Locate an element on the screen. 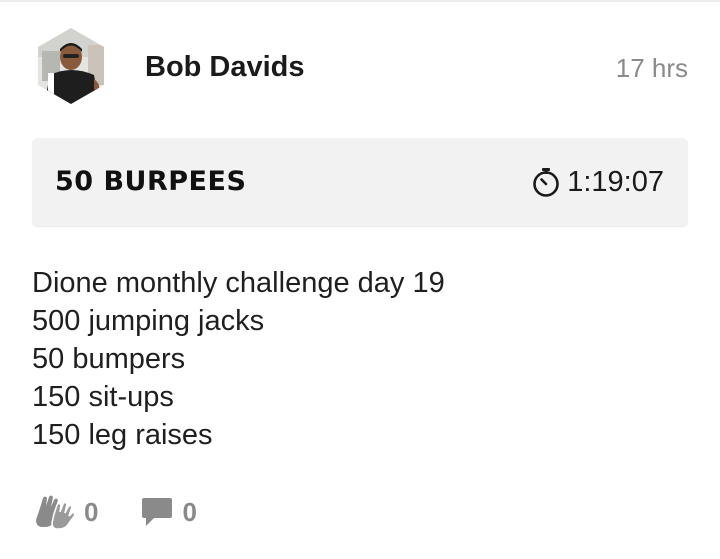 Image resolution: width=720 pixels, height=559 pixels. divider is located at coordinates (360, 1).